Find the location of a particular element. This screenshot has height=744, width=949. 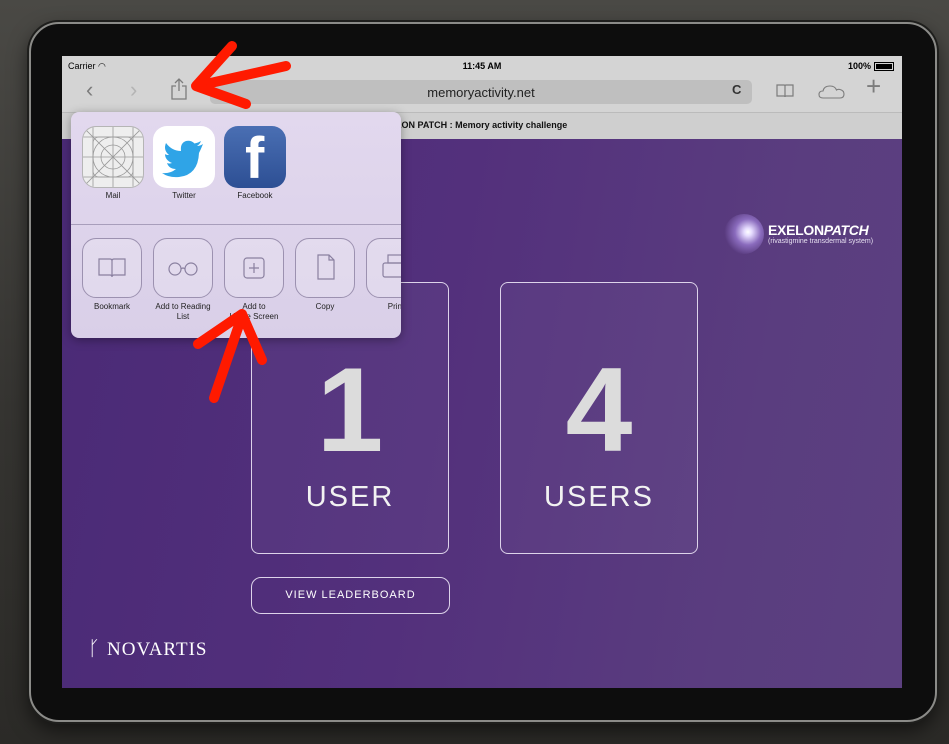

share-app-mail: Mail is located at coordinates (113, 163).